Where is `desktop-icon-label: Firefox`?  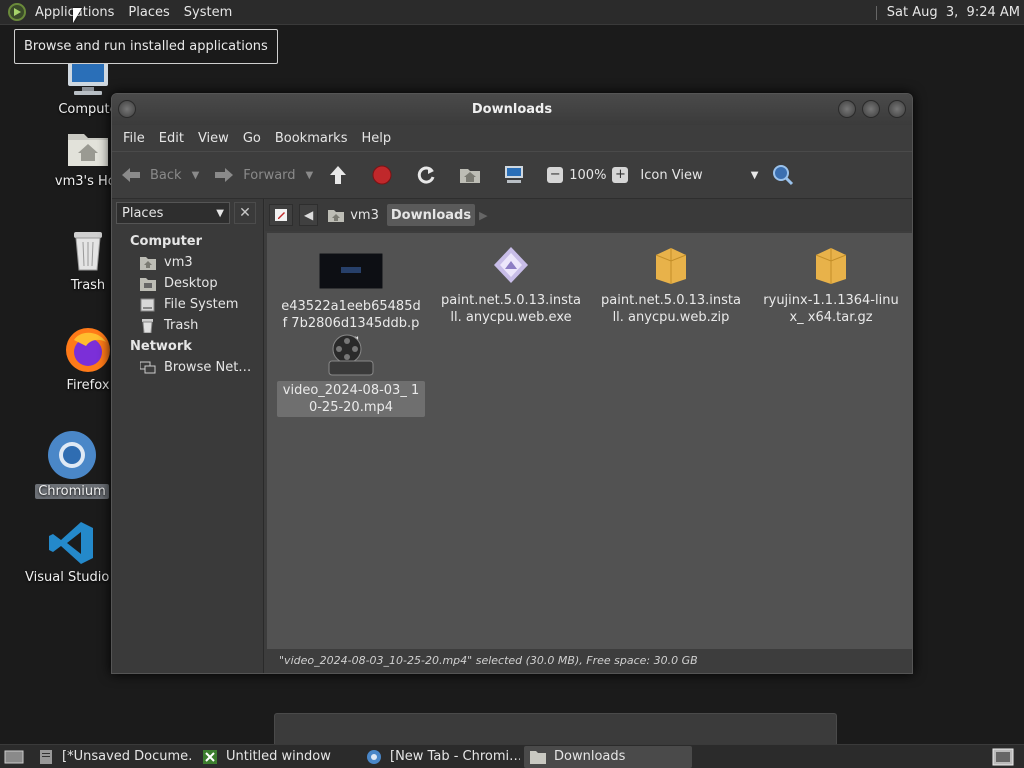
desktop-icon-label: Firefox is located at coordinates (88, 385).